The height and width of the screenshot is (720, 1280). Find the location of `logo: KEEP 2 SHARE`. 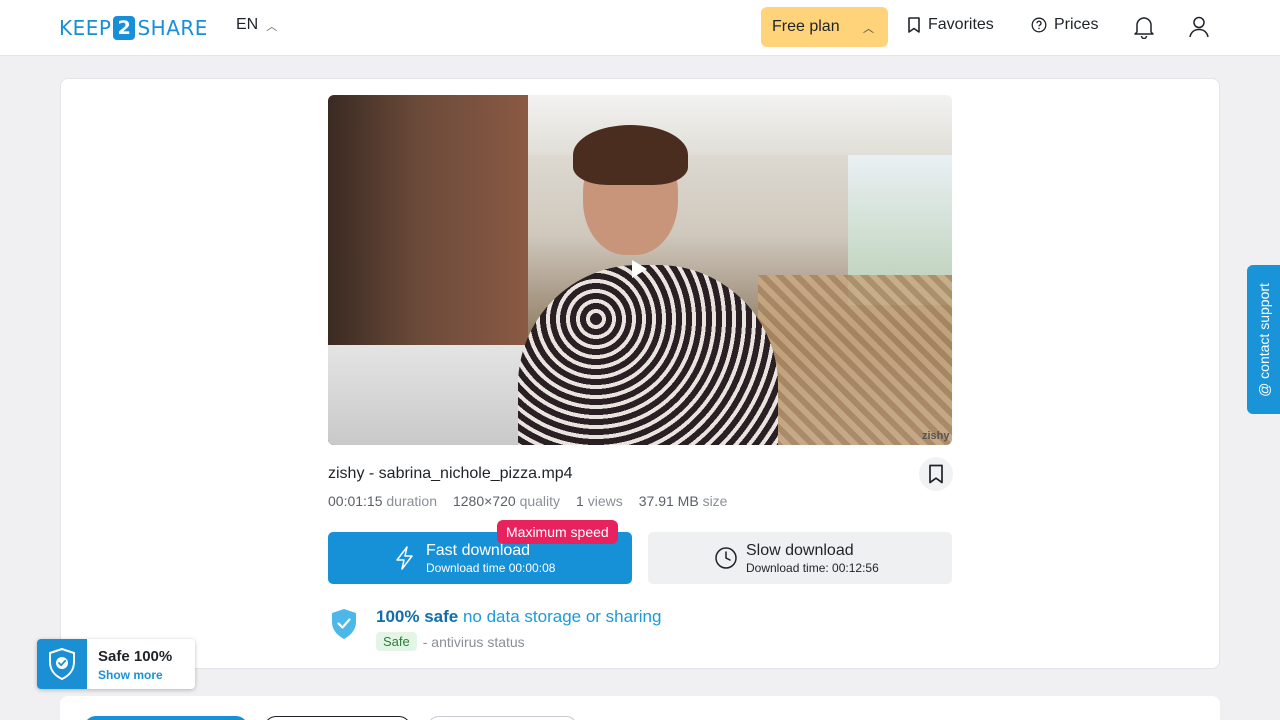

logo: KEEP 2 SHARE is located at coordinates (133, 28).